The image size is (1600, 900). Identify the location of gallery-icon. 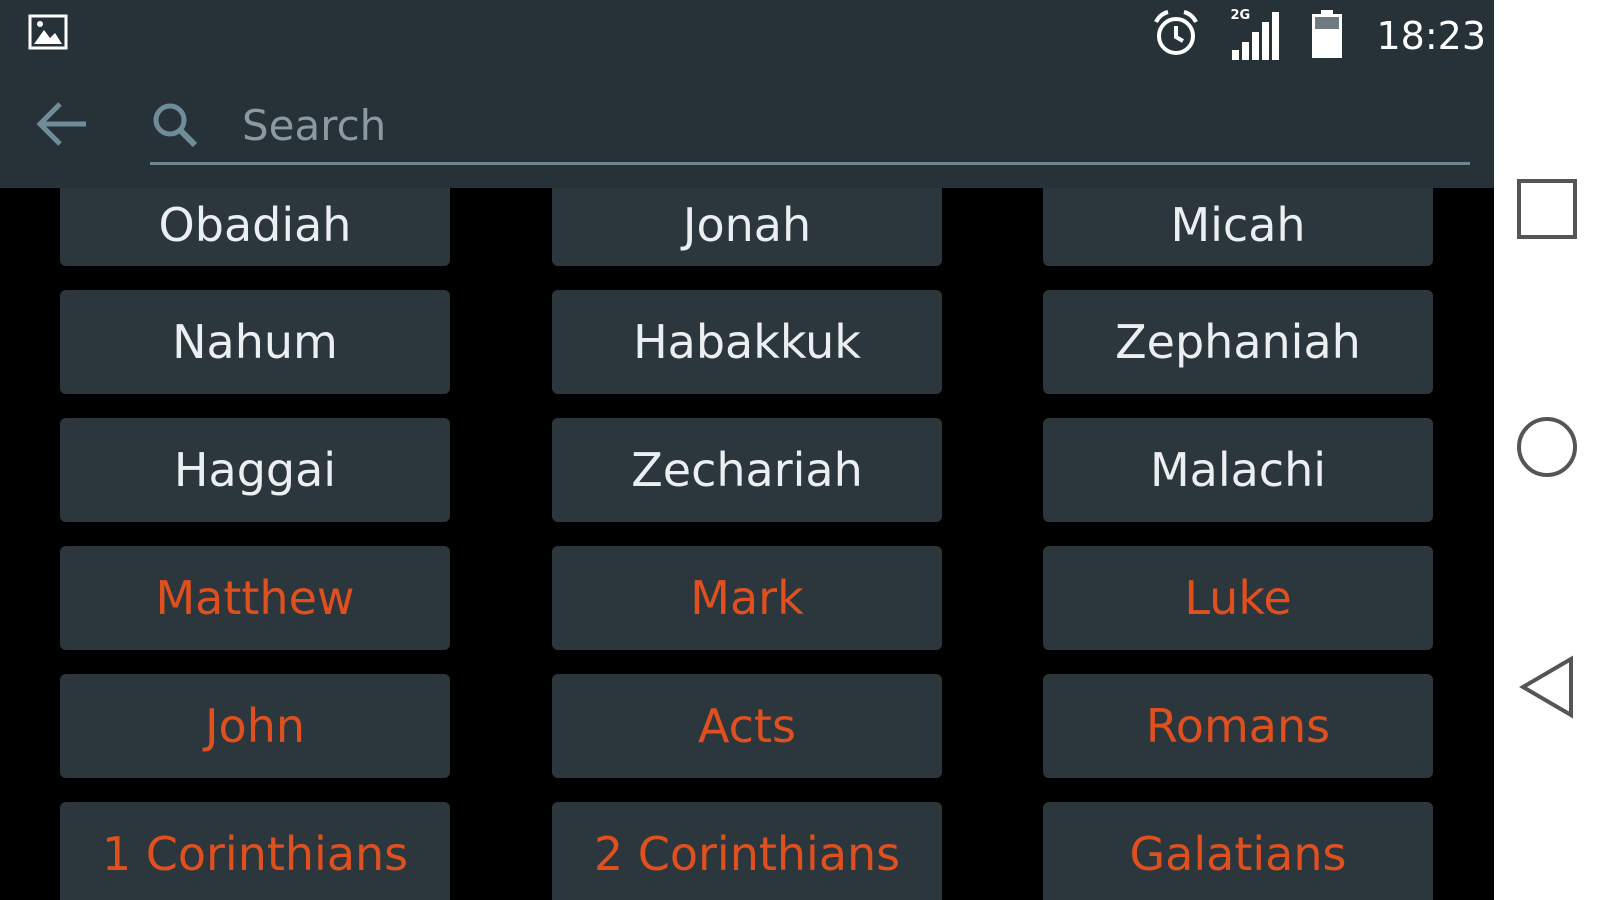
(48, 32).